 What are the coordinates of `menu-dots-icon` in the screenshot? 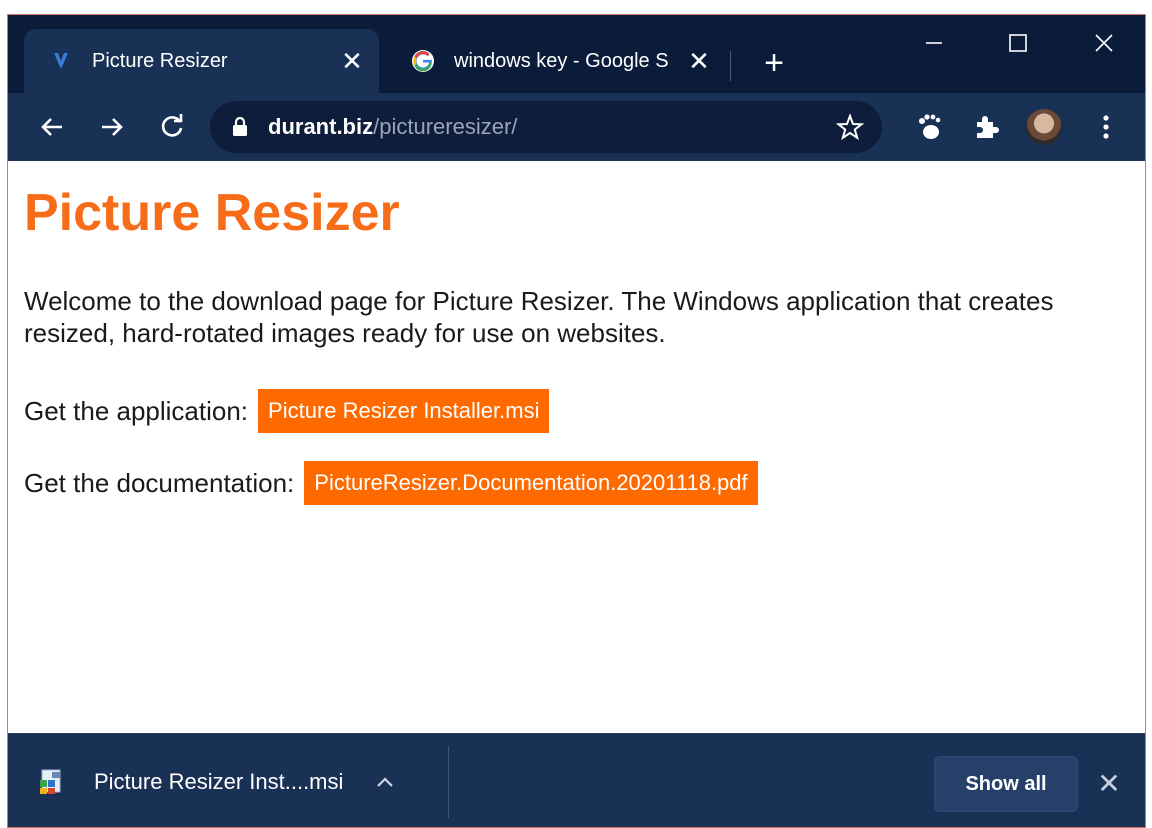 It's located at (1106, 127).